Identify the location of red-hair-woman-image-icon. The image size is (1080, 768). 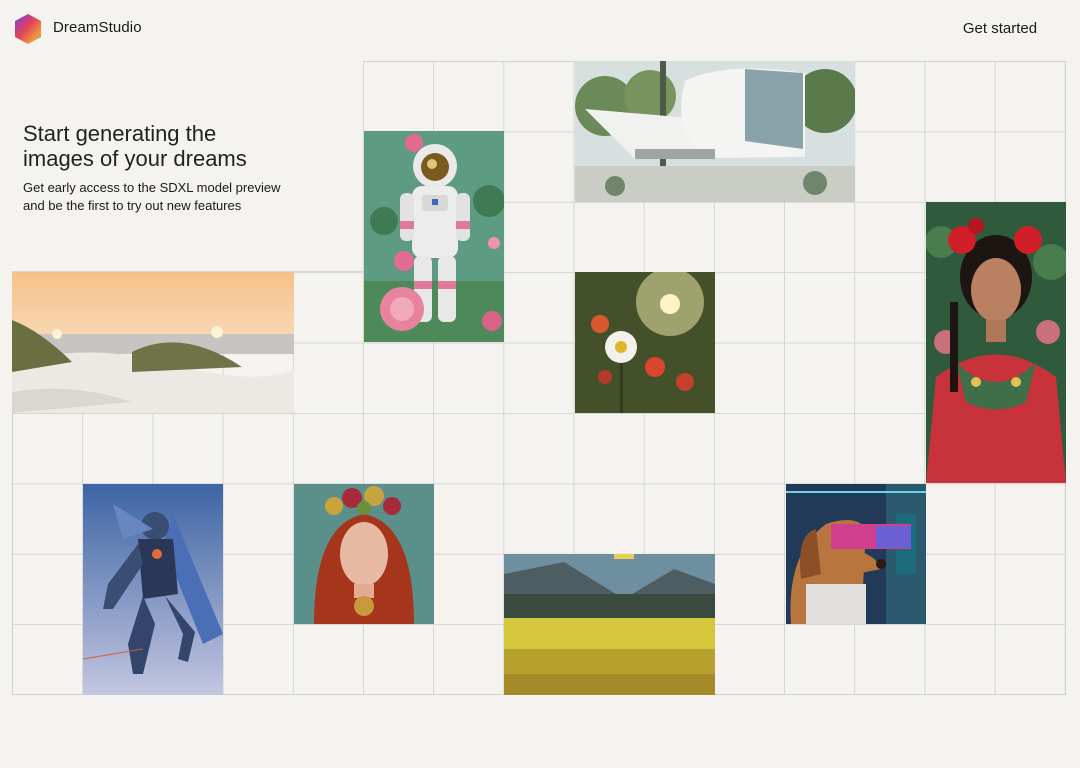
(364, 554).